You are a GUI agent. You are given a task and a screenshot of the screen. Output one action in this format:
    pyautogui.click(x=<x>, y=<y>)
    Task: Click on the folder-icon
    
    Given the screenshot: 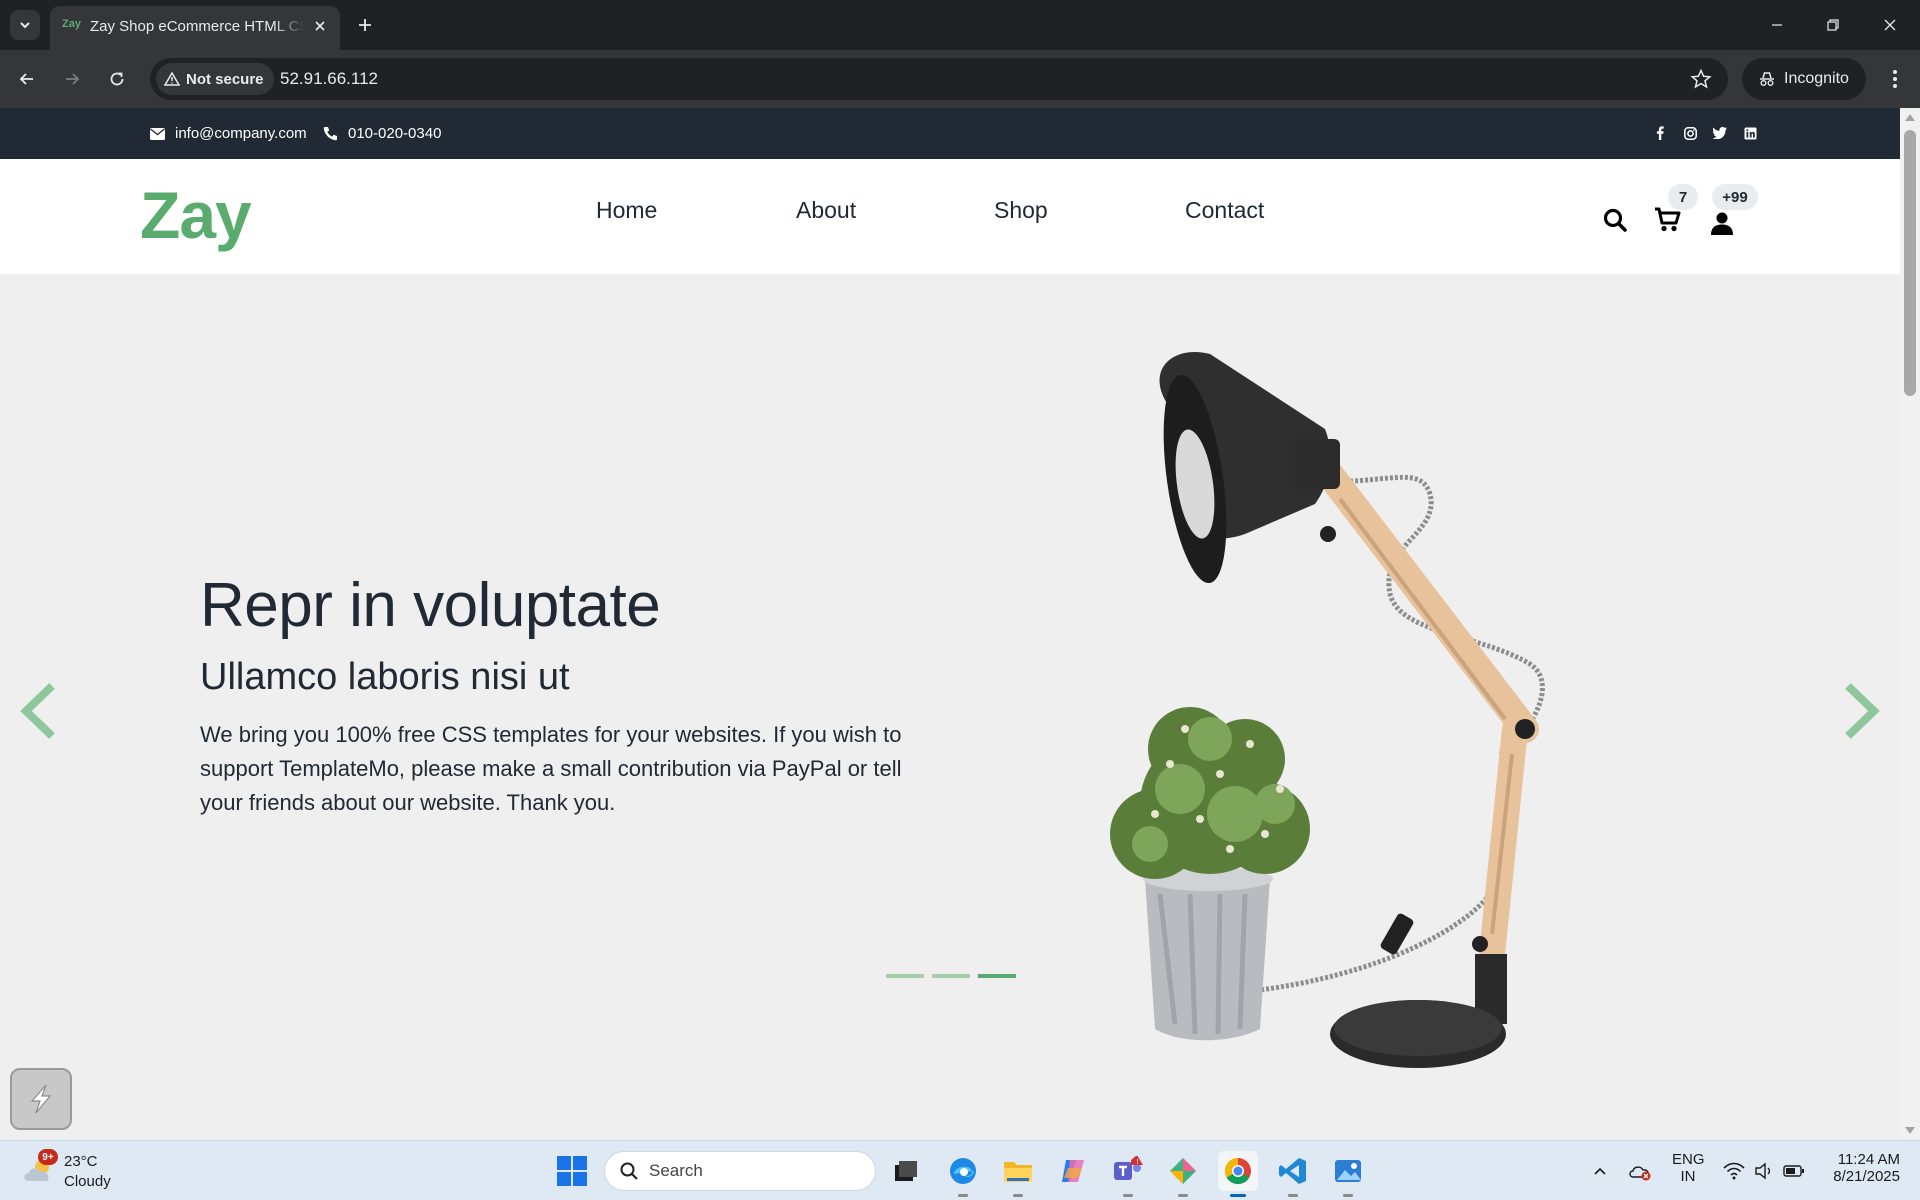 What is the action you would take?
    pyautogui.click(x=1018, y=1172)
    